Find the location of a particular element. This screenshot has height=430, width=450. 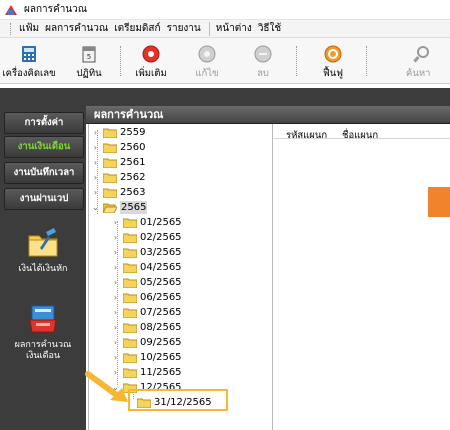

column-header-dept-name: ชื่อแผนก is located at coordinates (360, 135).